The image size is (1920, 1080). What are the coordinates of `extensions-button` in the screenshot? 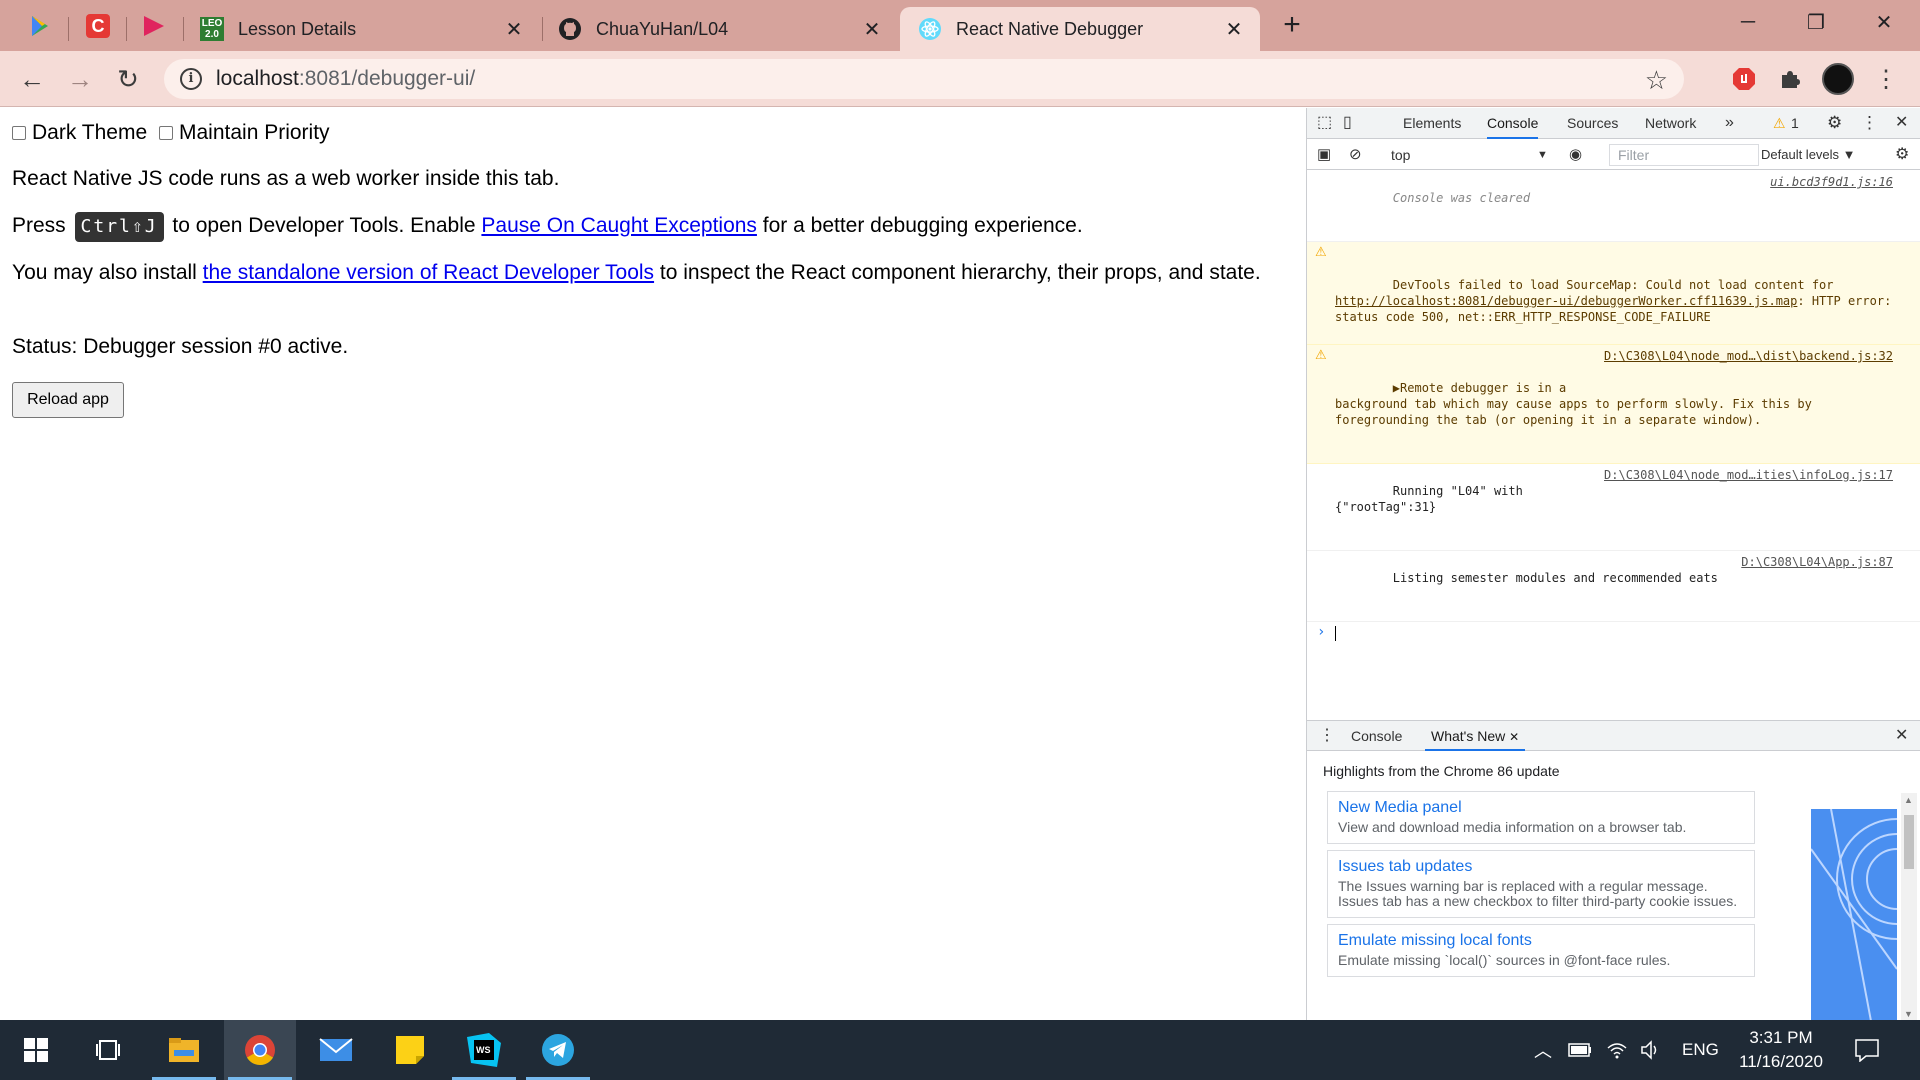 It's located at (1790, 79).